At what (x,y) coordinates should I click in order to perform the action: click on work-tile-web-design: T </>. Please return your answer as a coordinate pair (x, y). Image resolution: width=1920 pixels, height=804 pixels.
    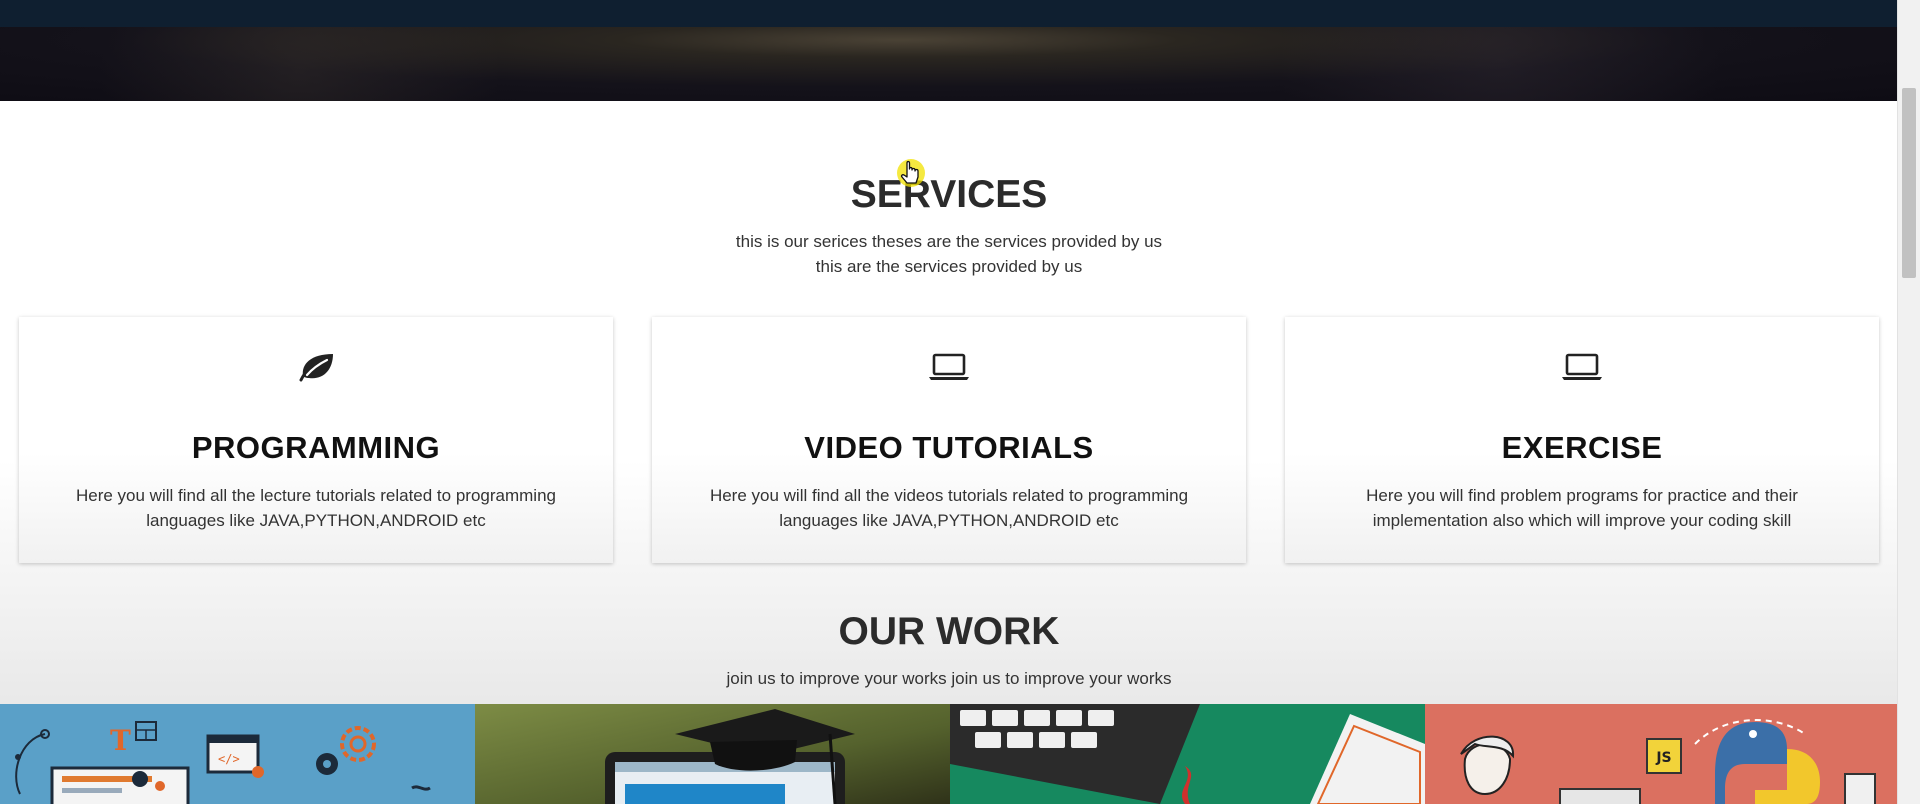
    Looking at the image, I should click on (237, 754).